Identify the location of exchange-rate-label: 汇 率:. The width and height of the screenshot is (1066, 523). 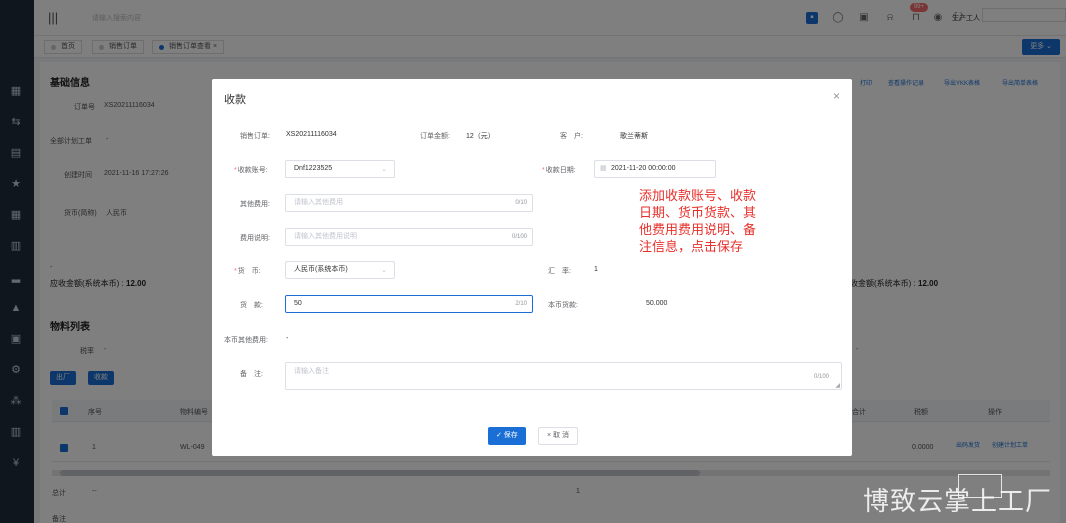
(559, 271).